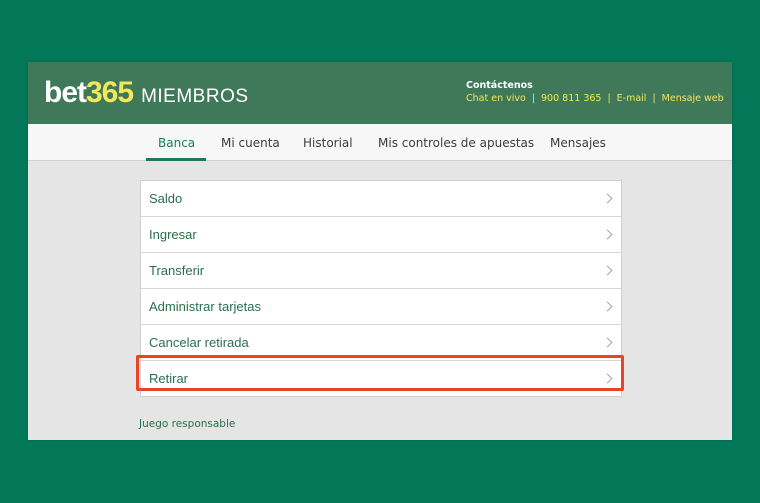 The width and height of the screenshot is (760, 503). Describe the element at coordinates (176, 159) in the screenshot. I see `active-tab-indicator` at that location.